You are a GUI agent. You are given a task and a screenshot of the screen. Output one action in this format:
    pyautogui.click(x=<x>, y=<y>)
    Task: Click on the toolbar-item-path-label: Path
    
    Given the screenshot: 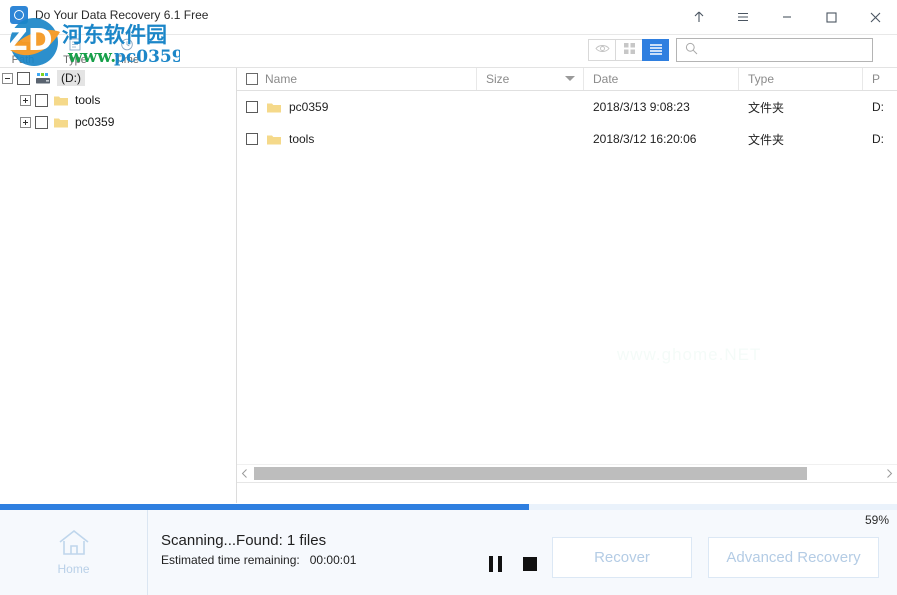 What is the action you would take?
    pyautogui.click(x=23, y=60)
    